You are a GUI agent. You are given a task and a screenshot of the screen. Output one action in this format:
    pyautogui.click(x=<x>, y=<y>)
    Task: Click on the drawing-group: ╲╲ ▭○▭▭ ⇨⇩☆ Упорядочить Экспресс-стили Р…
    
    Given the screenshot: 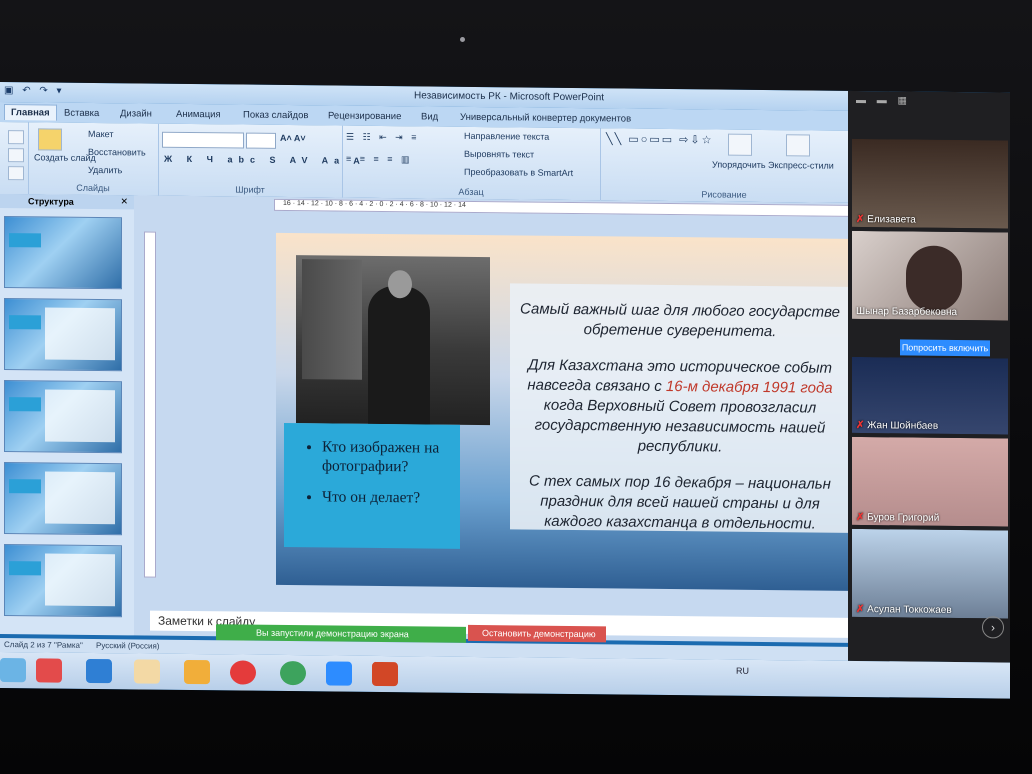 What is the action you would take?
    pyautogui.click(x=724, y=165)
    